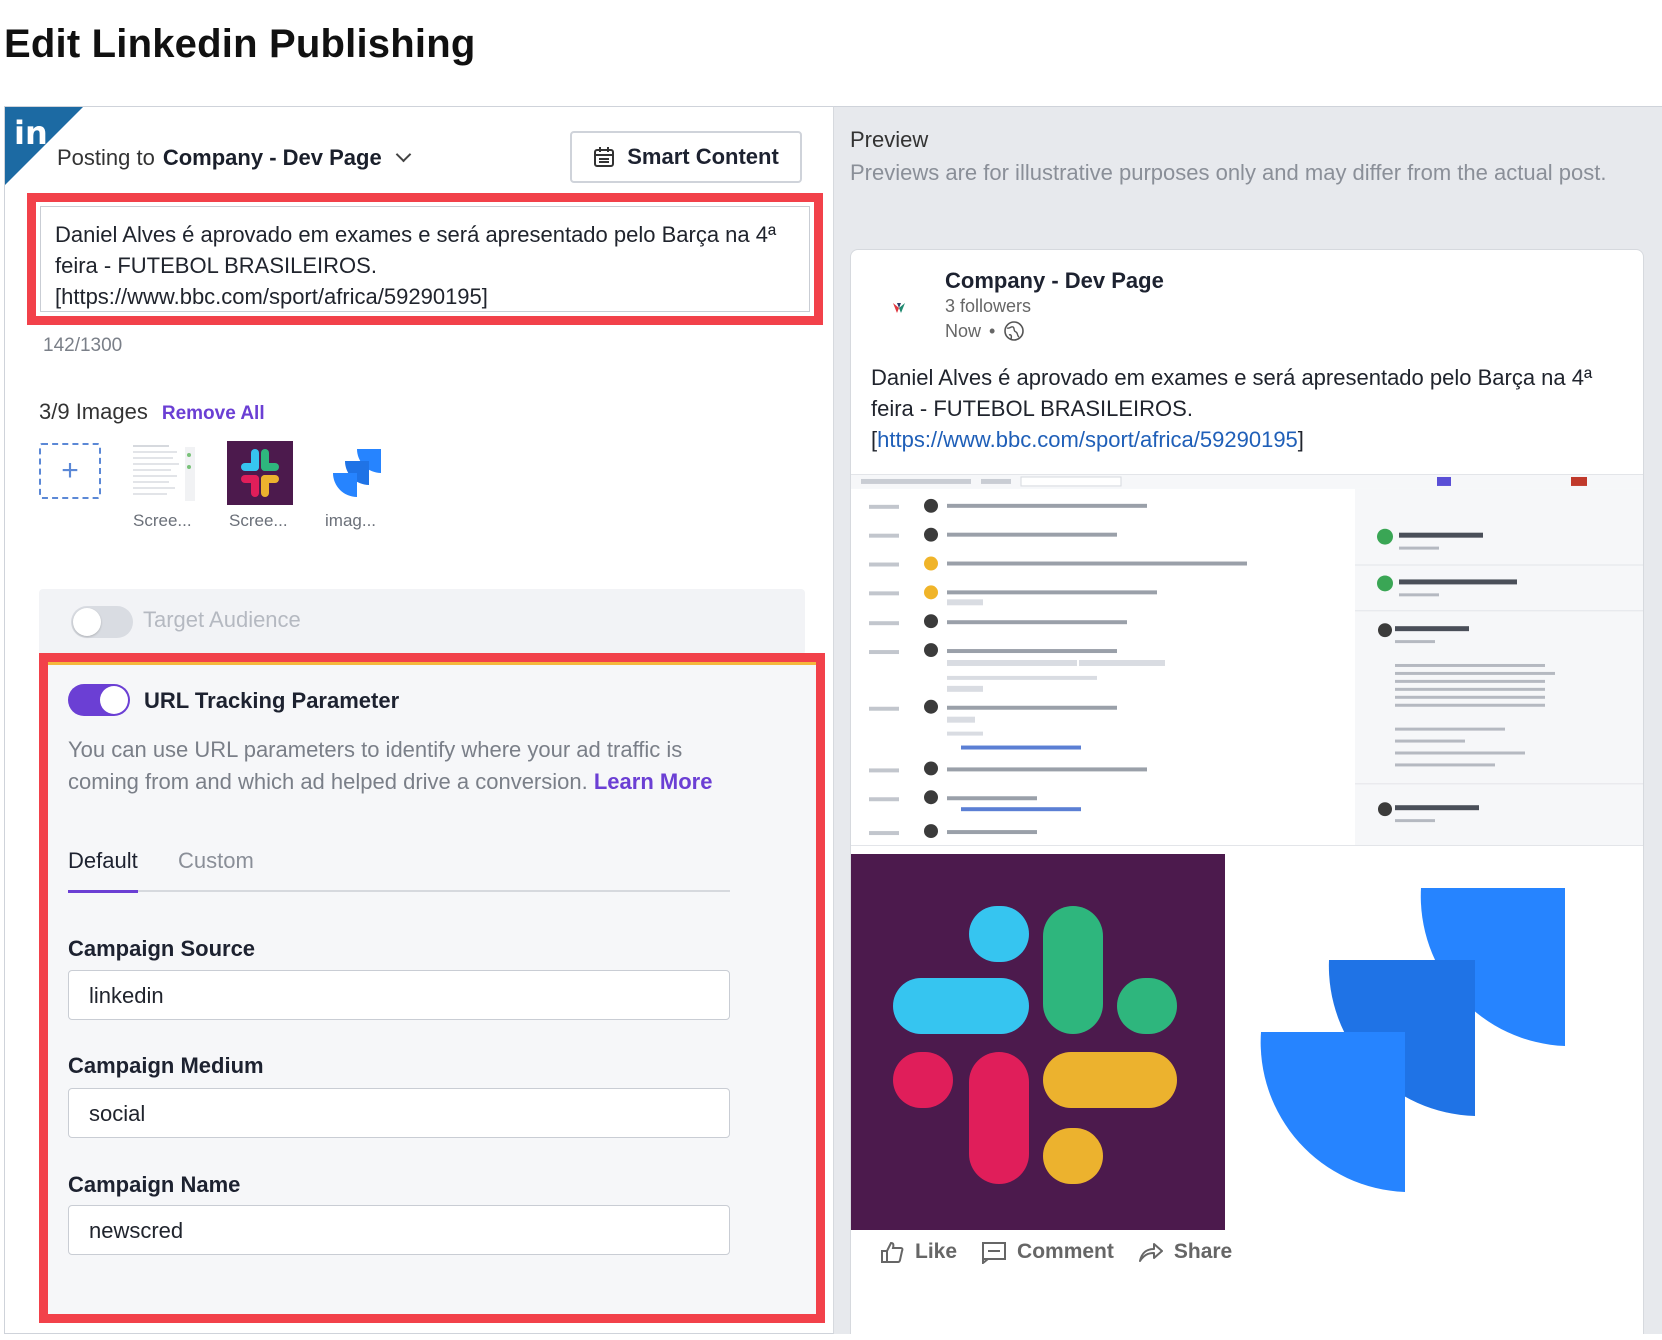 The width and height of the screenshot is (1662, 1340). Describe the element at coordinates (899, 308) in the screenshot. I see `company-logo-icon` at that location.